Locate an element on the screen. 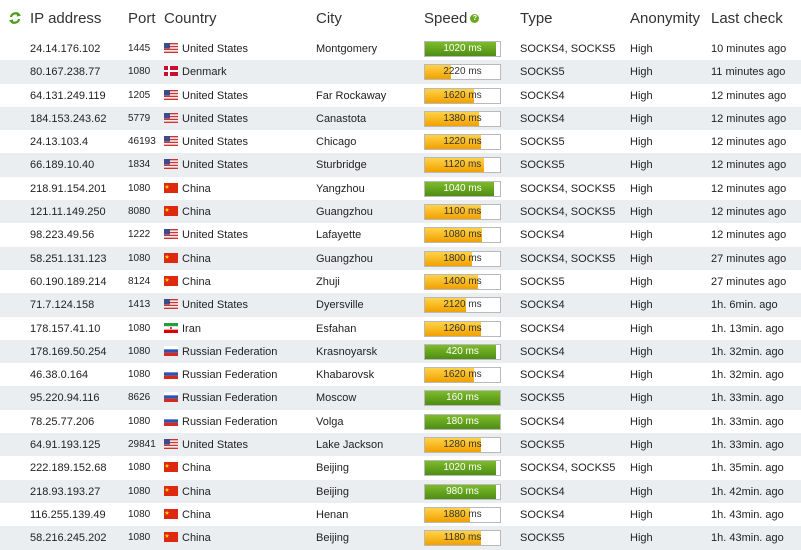 The width and height of the screenshot is (801, 550). country-cell: China is located at coordinates (187, 281).